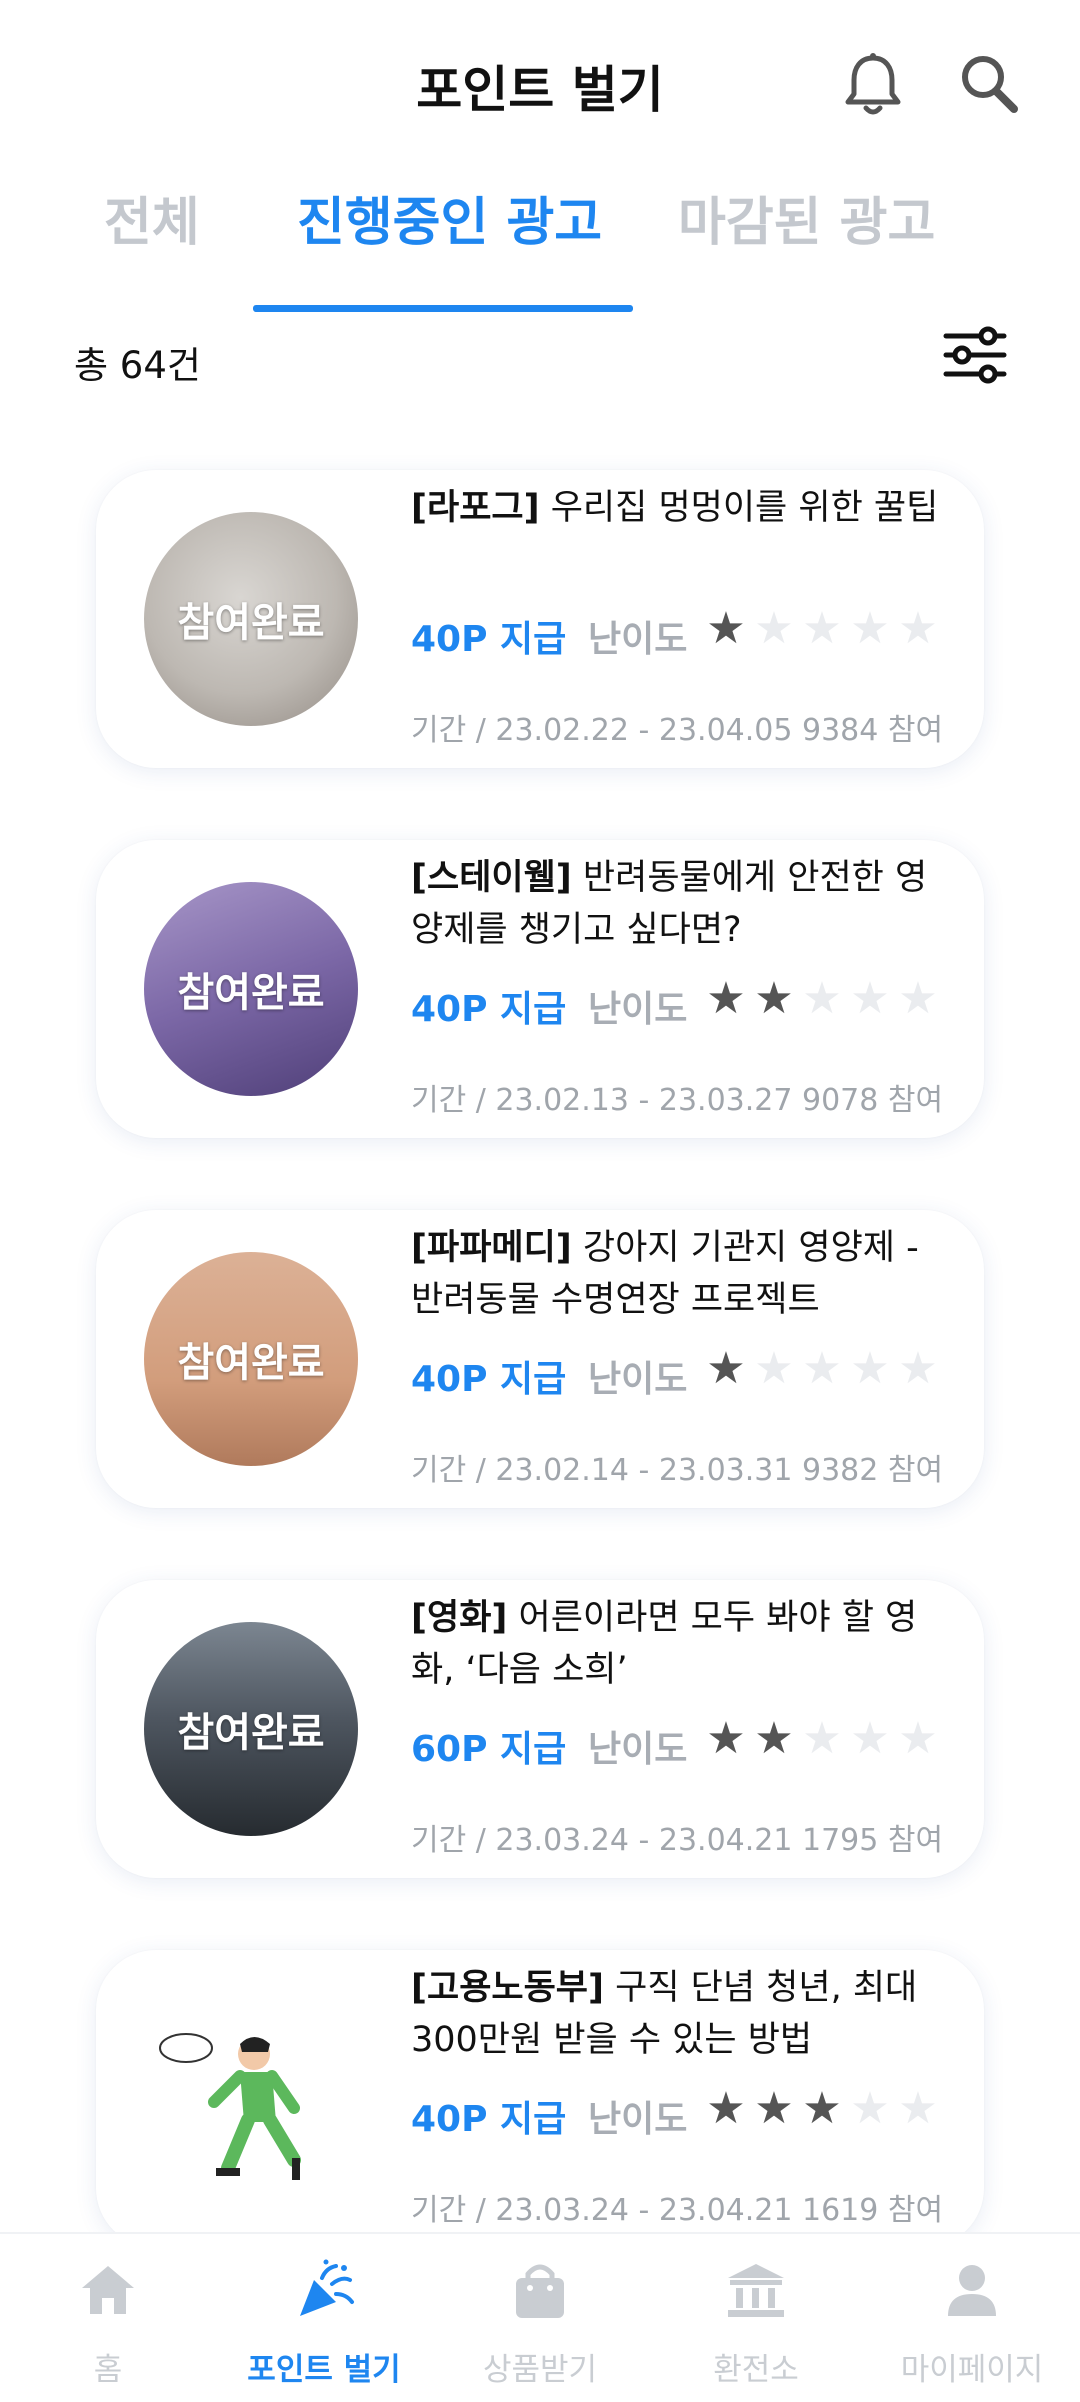 This screenshot has height=2402, width=1080. Describe the element at coordinates (664, 2014) in the screenshot. I see `ad-title: [고용노동부] 구직 단념 청년, 최대 300만원 받을 수 있는 방법` at that location.